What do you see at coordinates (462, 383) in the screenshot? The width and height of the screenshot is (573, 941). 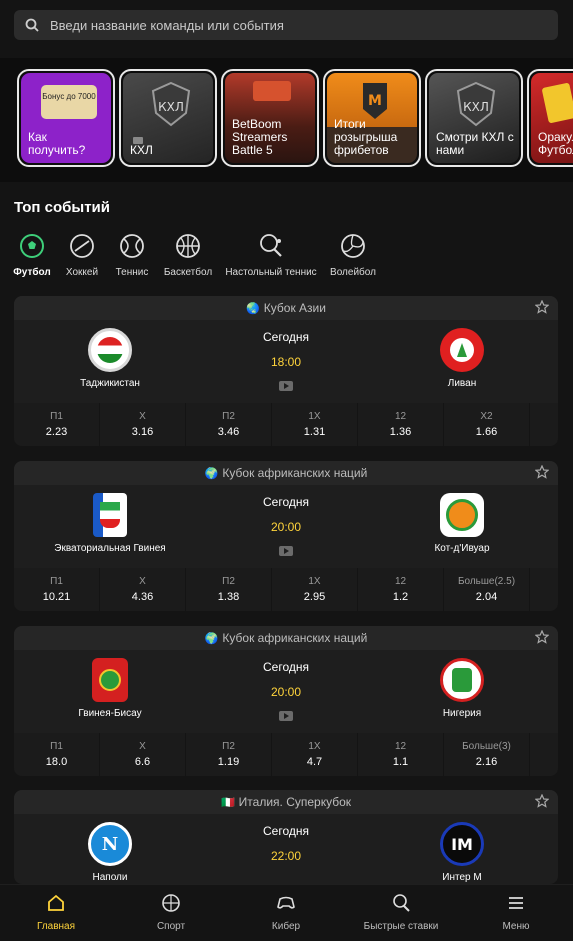 I see `team-name: Ливан` at bounding box center [462, 383].